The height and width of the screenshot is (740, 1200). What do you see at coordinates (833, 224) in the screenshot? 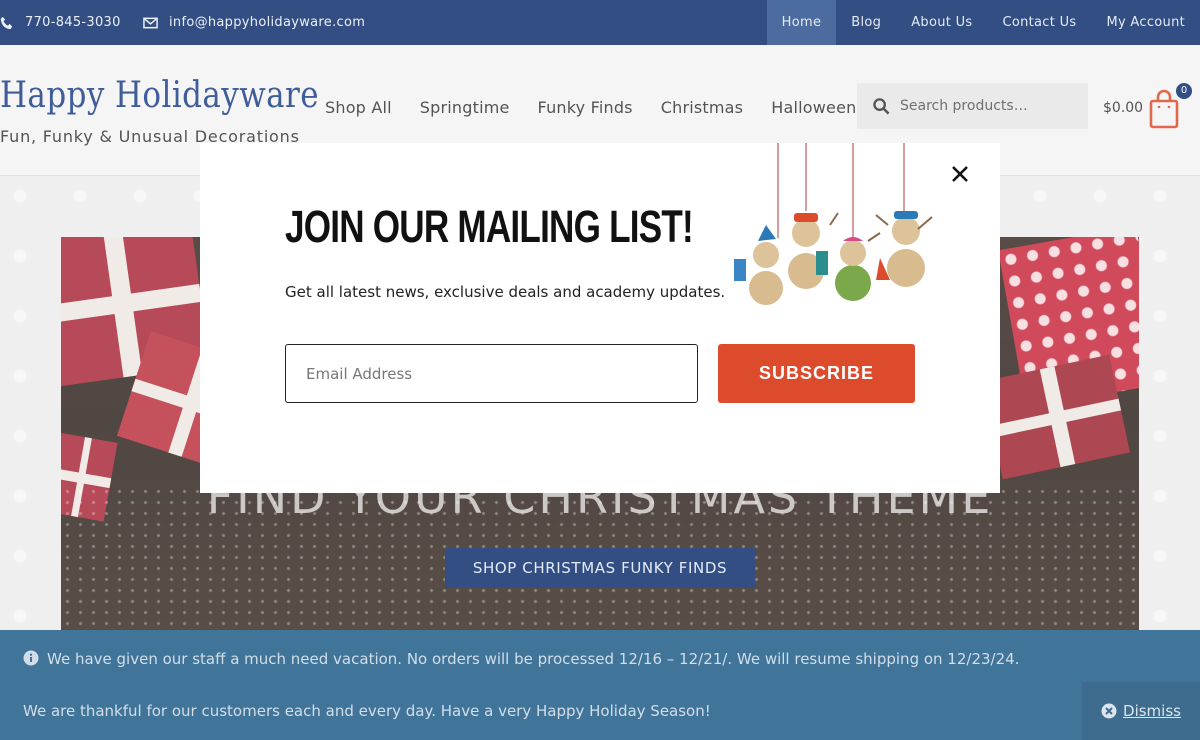
I see `snowman-ornaments-image` at bounding box center [833, 224].